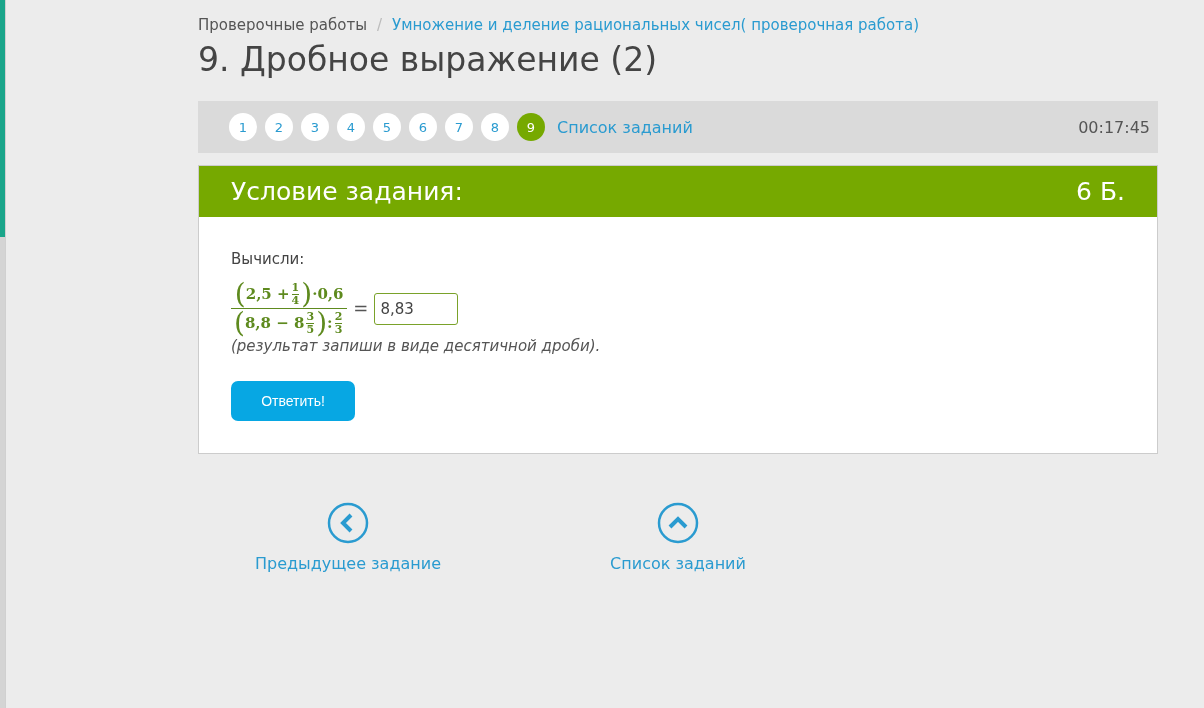 Image resolution: width=1204 pixels, height=708 pixels. What do you see at coordinates (387, 127) in the screenshot?
I see `task-number-button: 5` at bounding box center [387, 127].